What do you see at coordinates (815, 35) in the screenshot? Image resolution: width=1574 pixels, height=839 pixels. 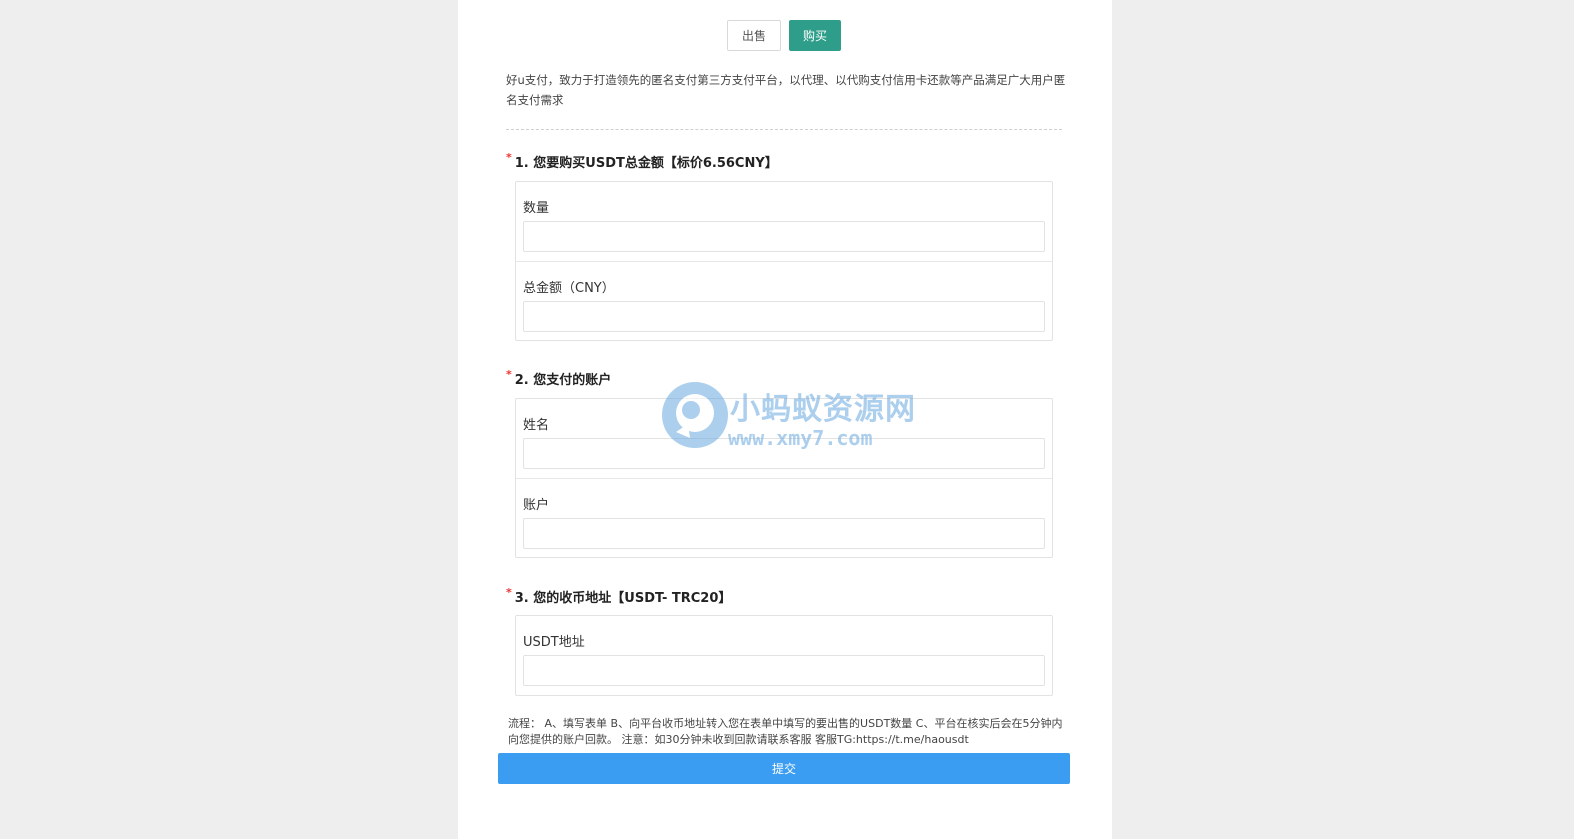 I see `buy-tab-button: 购买` at bounding box center [815, 35].